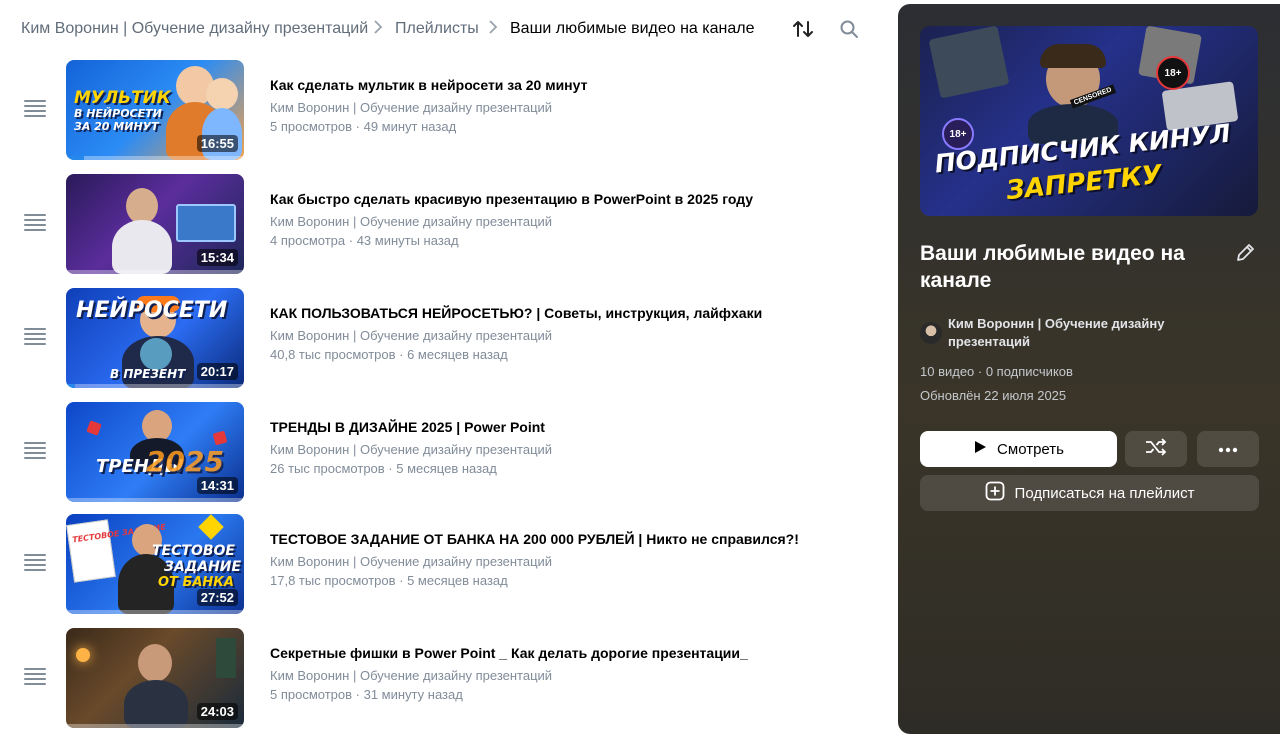 The width and height of the screenshot is (1280, 738). What do you see at coordinates (849, 29) in the screenshot?
I see `search-icon` at bounding box center [849, 29].